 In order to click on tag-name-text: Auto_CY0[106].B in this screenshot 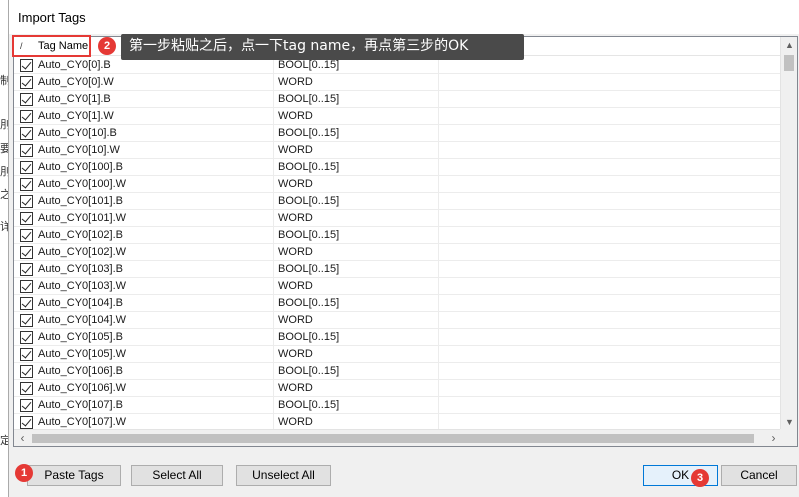, I will do `click(81, 371)`.